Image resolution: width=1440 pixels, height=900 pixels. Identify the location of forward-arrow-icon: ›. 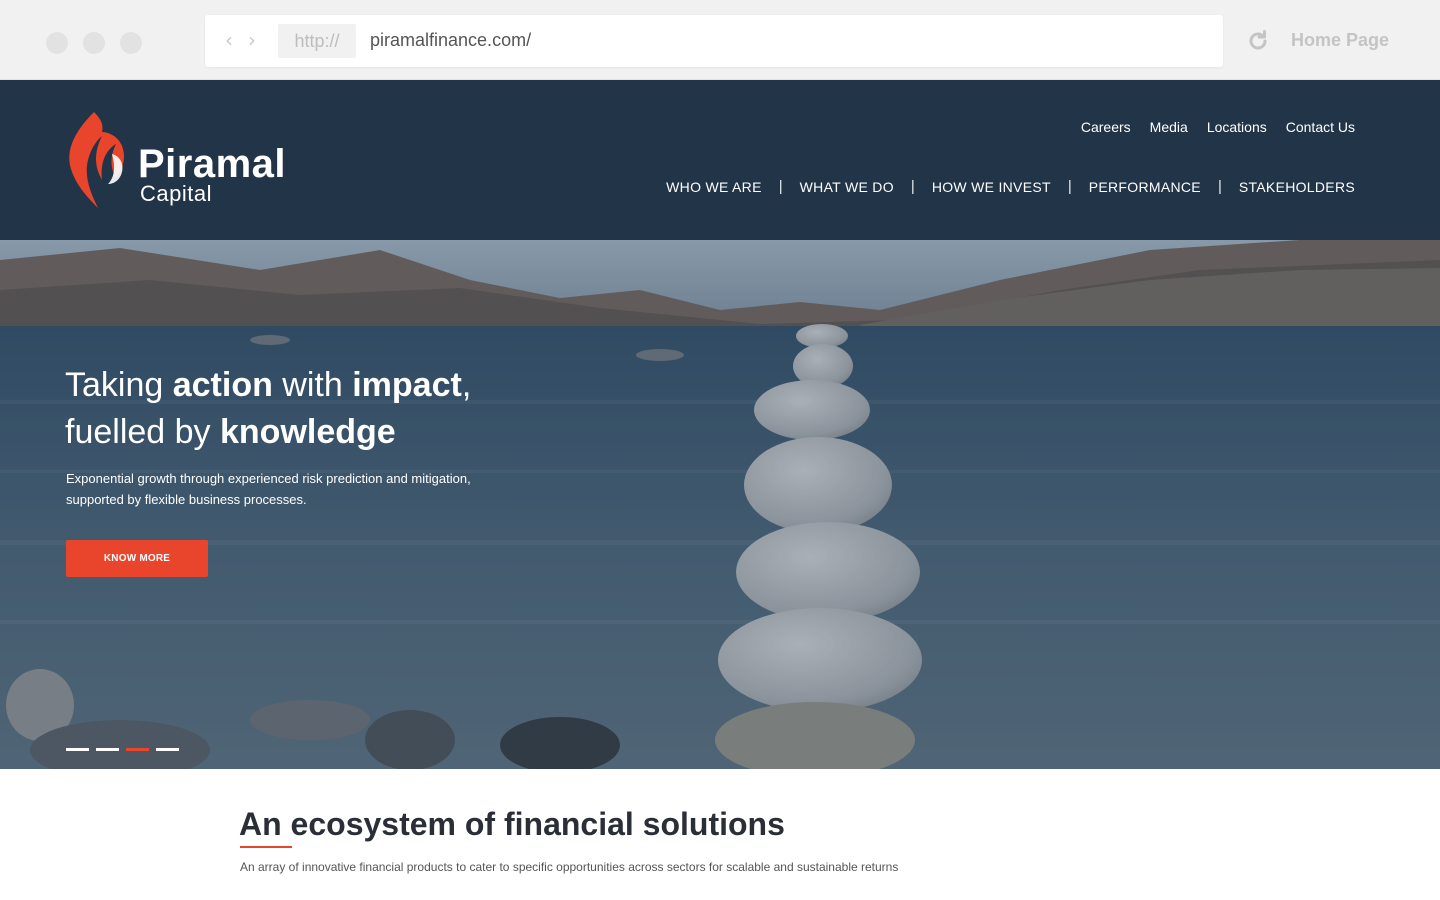
(252, 40).